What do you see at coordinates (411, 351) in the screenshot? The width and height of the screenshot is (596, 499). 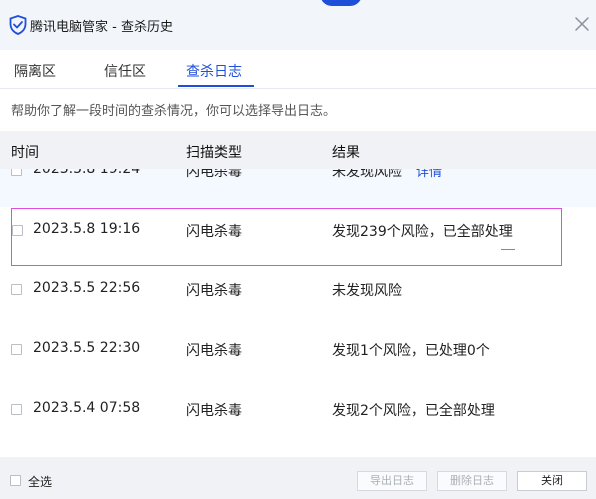 I see `row-result: 发现1个风险，已处理0个` at bounding box center [411, 351].